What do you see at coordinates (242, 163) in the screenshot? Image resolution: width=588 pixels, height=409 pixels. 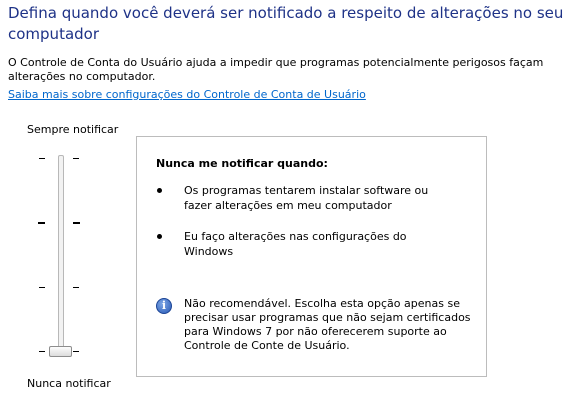 I see `info-heading: Nunca me notificar quando:` at bounding box center [242, 163].